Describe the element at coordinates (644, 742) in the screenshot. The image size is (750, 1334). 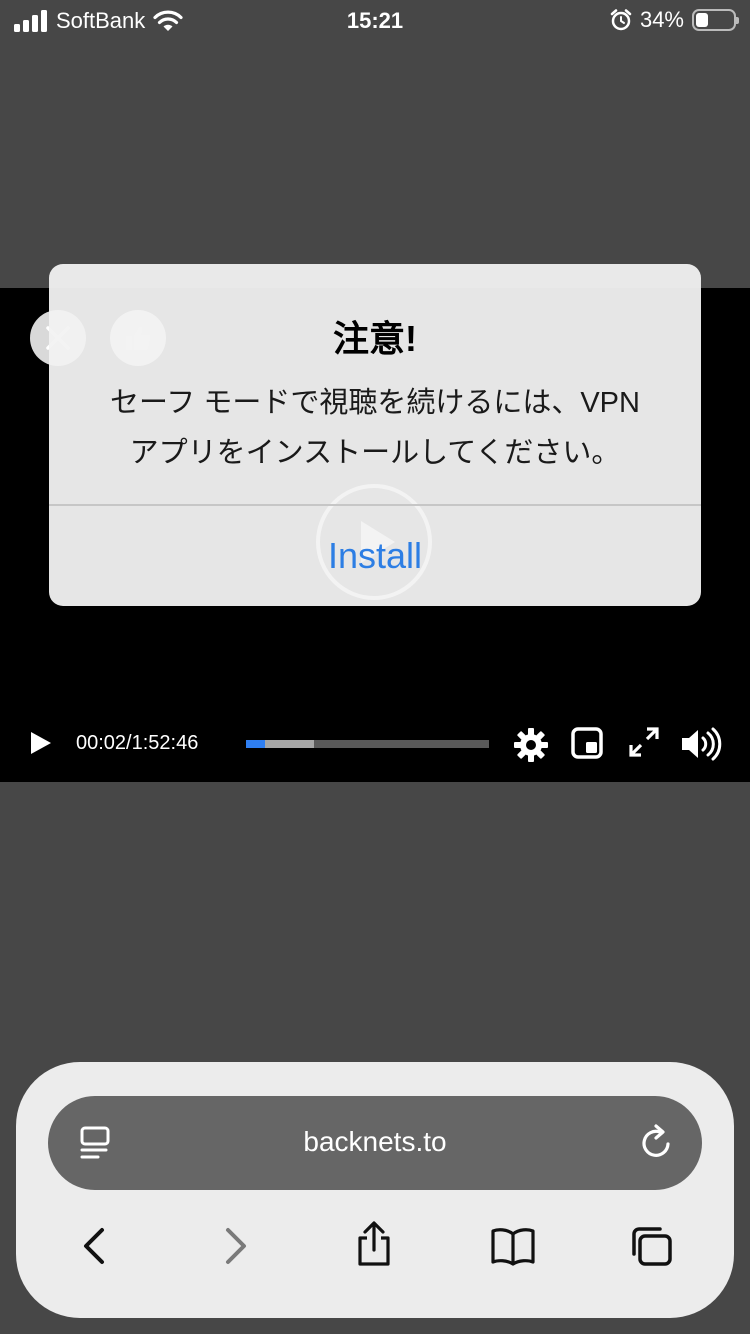
I see `fullscreen-icon` at that location.